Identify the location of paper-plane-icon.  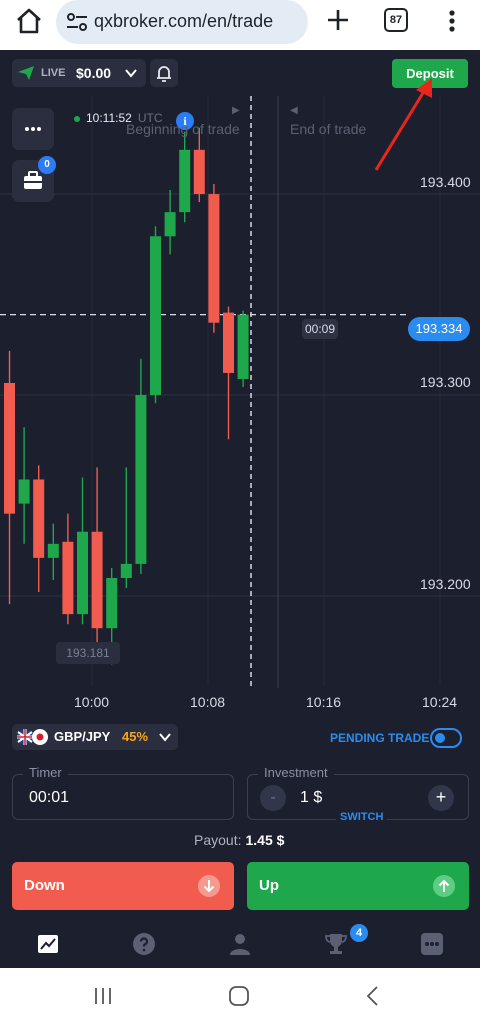
(26, 73).